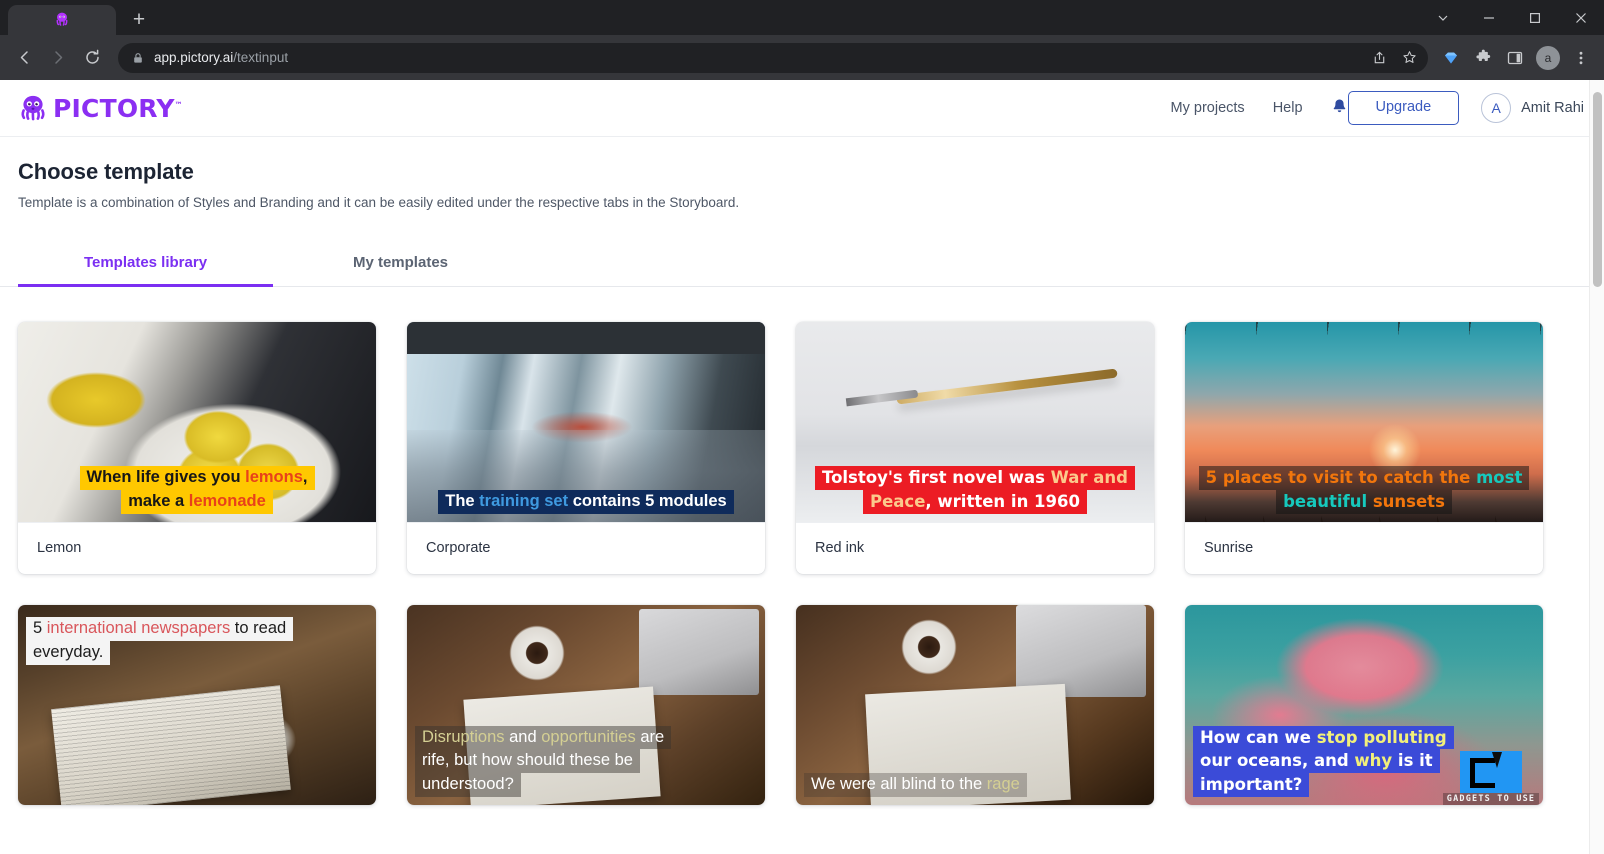 The width and height of the screenshot is (1604, 854). I want to click on template-name: Sunrise, so click(1364, 548).